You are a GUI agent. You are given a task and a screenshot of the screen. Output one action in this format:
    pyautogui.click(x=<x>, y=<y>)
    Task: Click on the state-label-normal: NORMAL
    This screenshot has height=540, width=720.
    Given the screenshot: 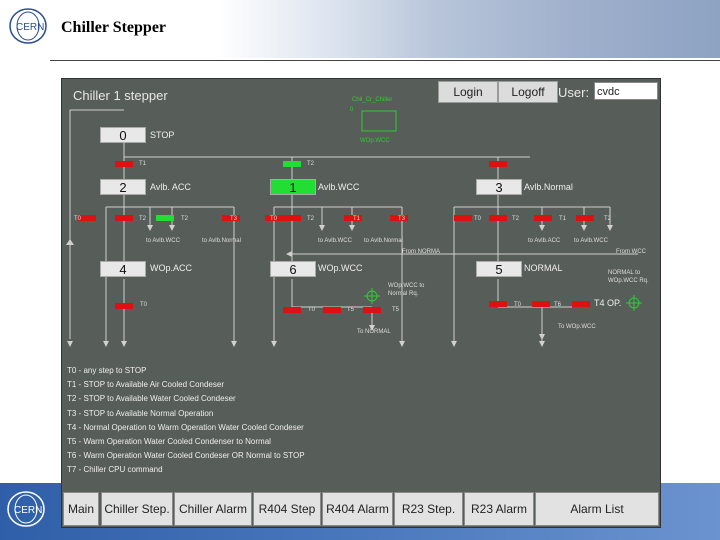 What is the action you would take?
    pyautogui.click(x=543, y=268)
    